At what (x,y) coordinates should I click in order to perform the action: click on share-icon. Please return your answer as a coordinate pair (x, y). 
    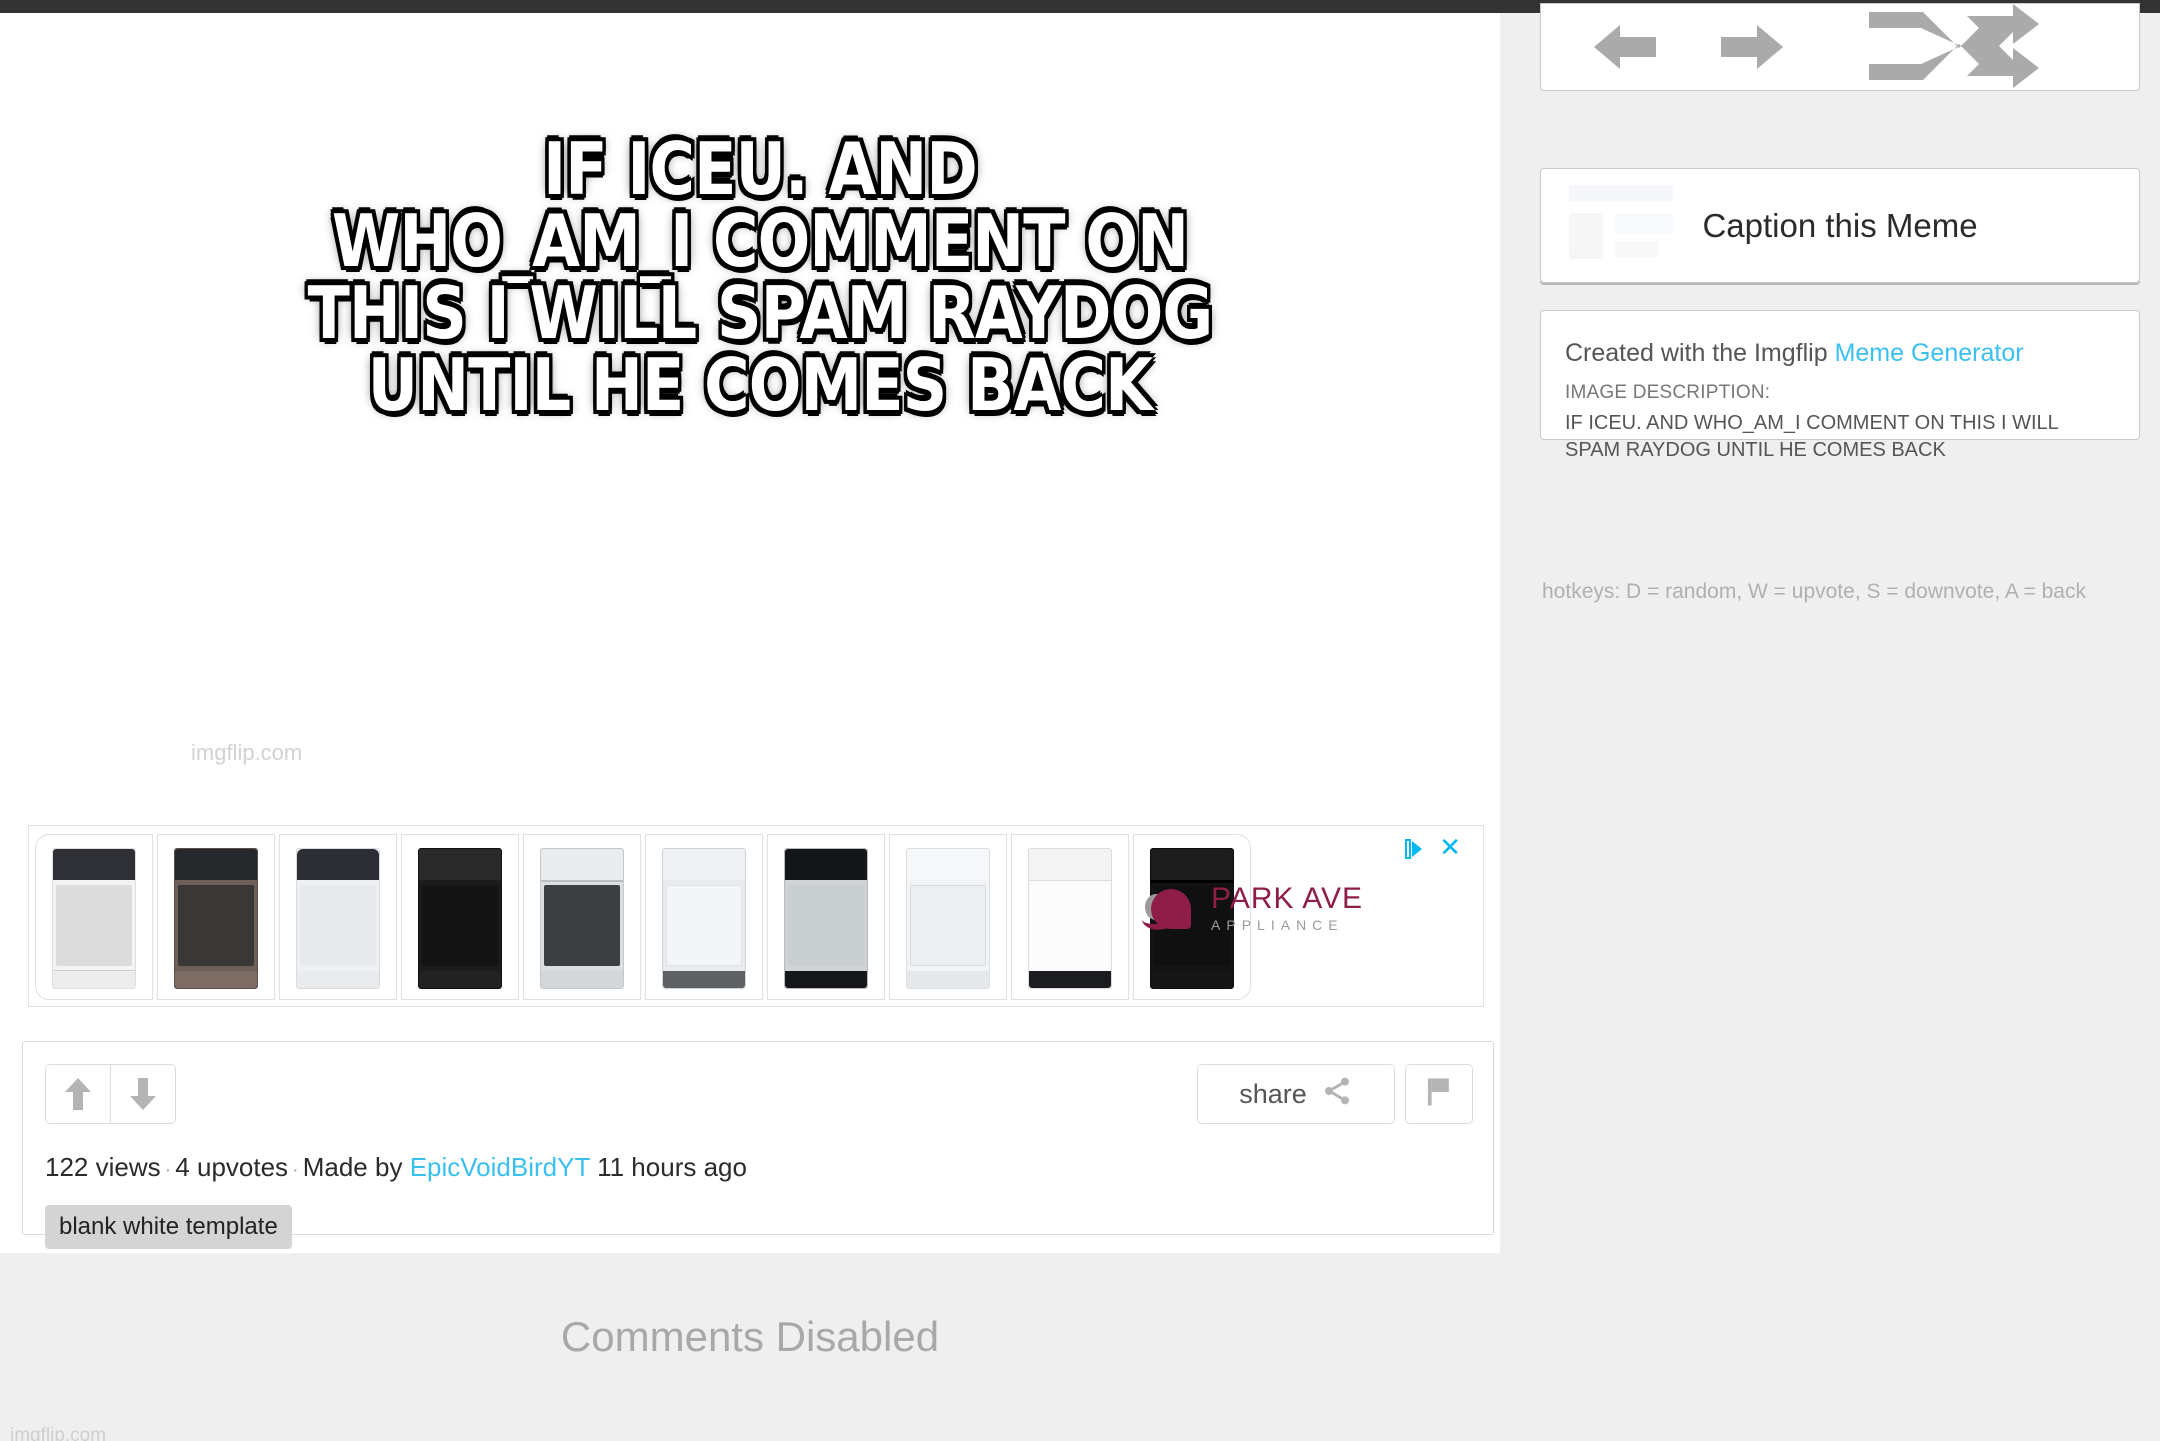
    Looking at the image, I should click on (1337, 1094).